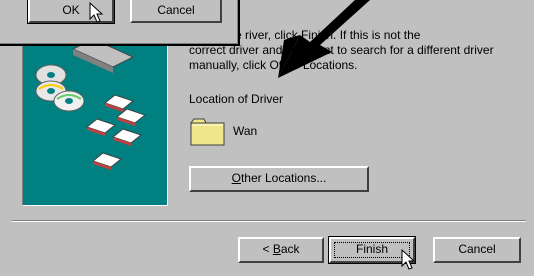  I want to click on separator-line, so click(269, 221).